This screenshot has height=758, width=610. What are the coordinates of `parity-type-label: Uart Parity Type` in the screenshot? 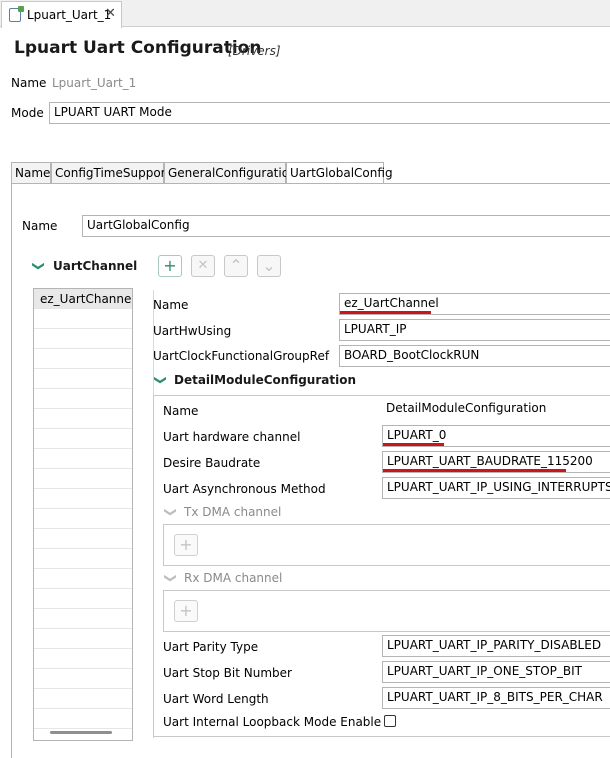 It's located at (211, 647).